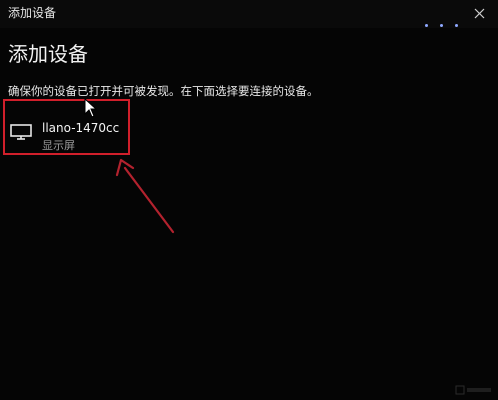  I want to click on device-name: llano-1470cc, so click(81, 128).